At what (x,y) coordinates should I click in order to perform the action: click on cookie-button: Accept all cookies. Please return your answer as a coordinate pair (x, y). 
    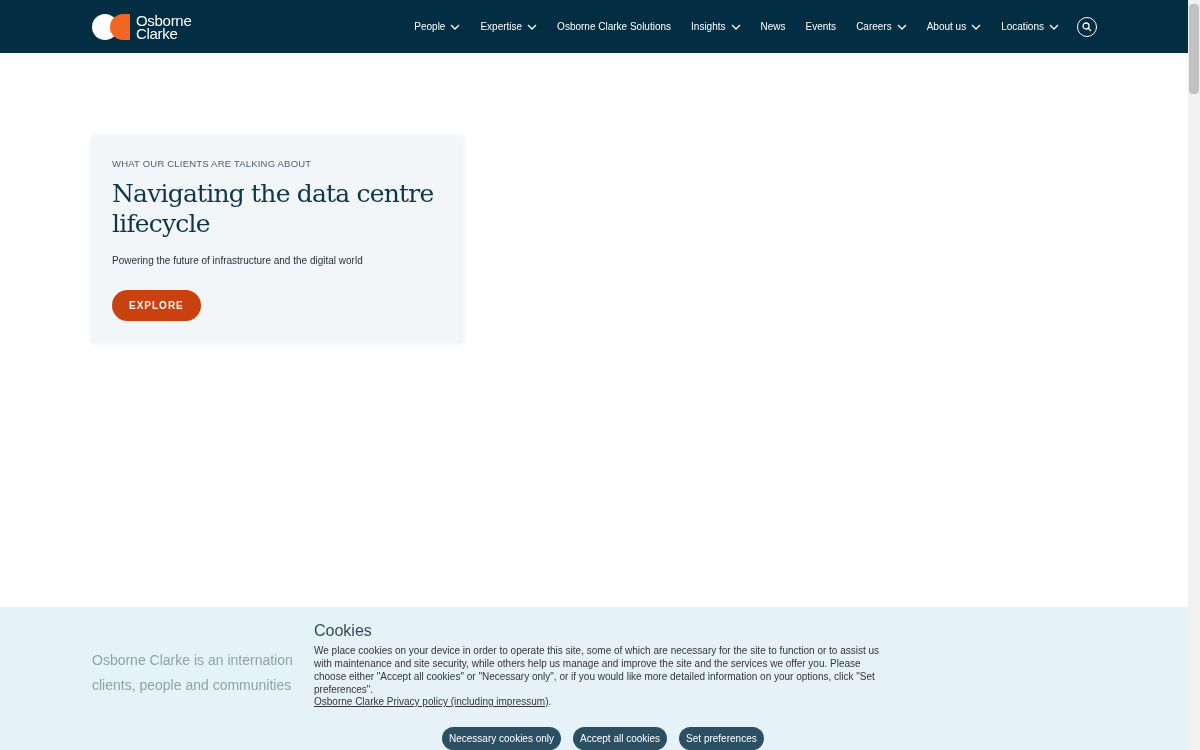
    Looking at the image, I should click on (620, 738).